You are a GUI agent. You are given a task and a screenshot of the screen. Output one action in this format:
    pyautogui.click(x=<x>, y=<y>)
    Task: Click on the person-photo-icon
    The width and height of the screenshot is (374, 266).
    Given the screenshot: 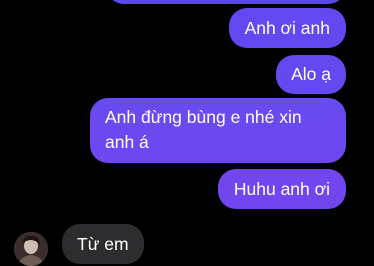 What is the action you would take?
    pyautogui.click(x=31, y=249)
    